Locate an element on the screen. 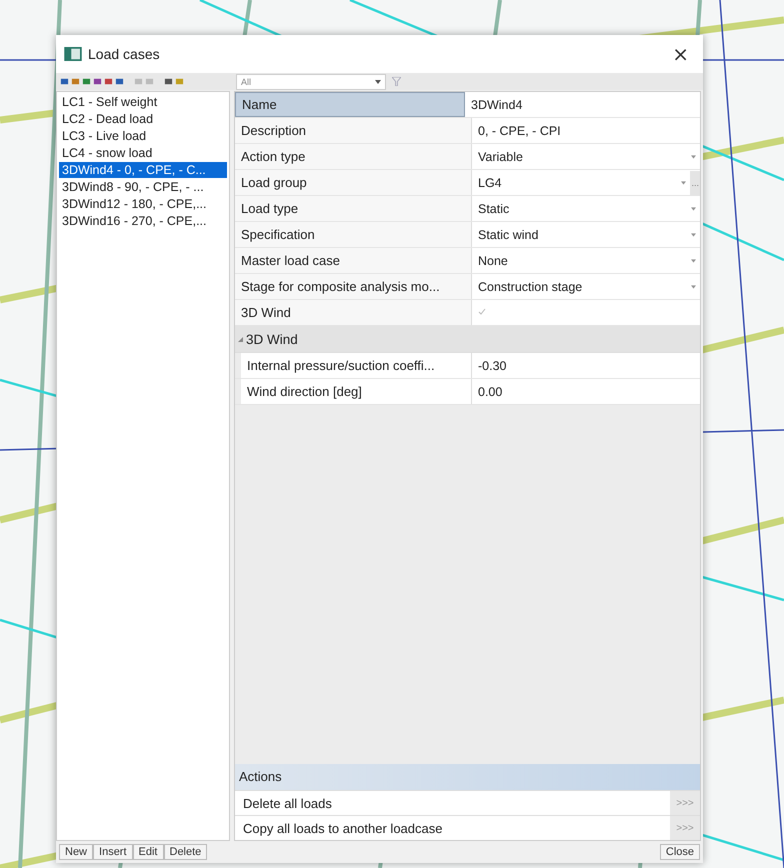  property-label: Master load case is located at coordinates (353, 260).